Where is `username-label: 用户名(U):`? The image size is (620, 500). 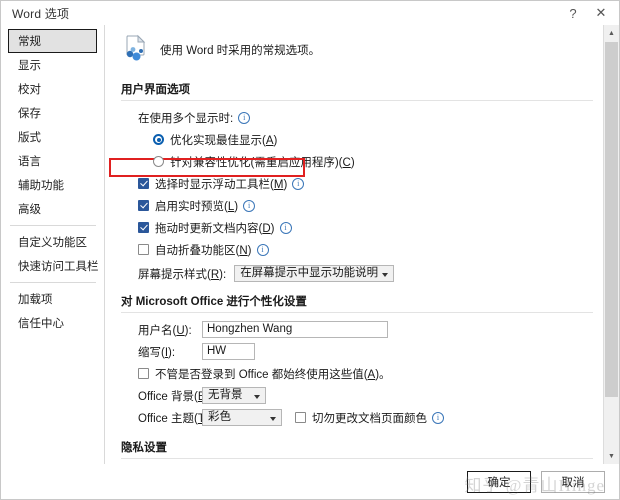
username-label: 用户名(U): is located at coordinates (165, 330).